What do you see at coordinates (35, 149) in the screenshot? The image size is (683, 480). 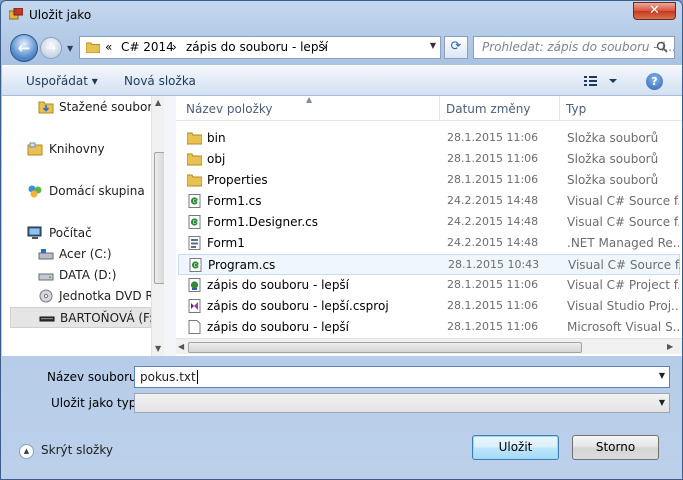 I see `libraries-icon` at bounding box center [35, 149].